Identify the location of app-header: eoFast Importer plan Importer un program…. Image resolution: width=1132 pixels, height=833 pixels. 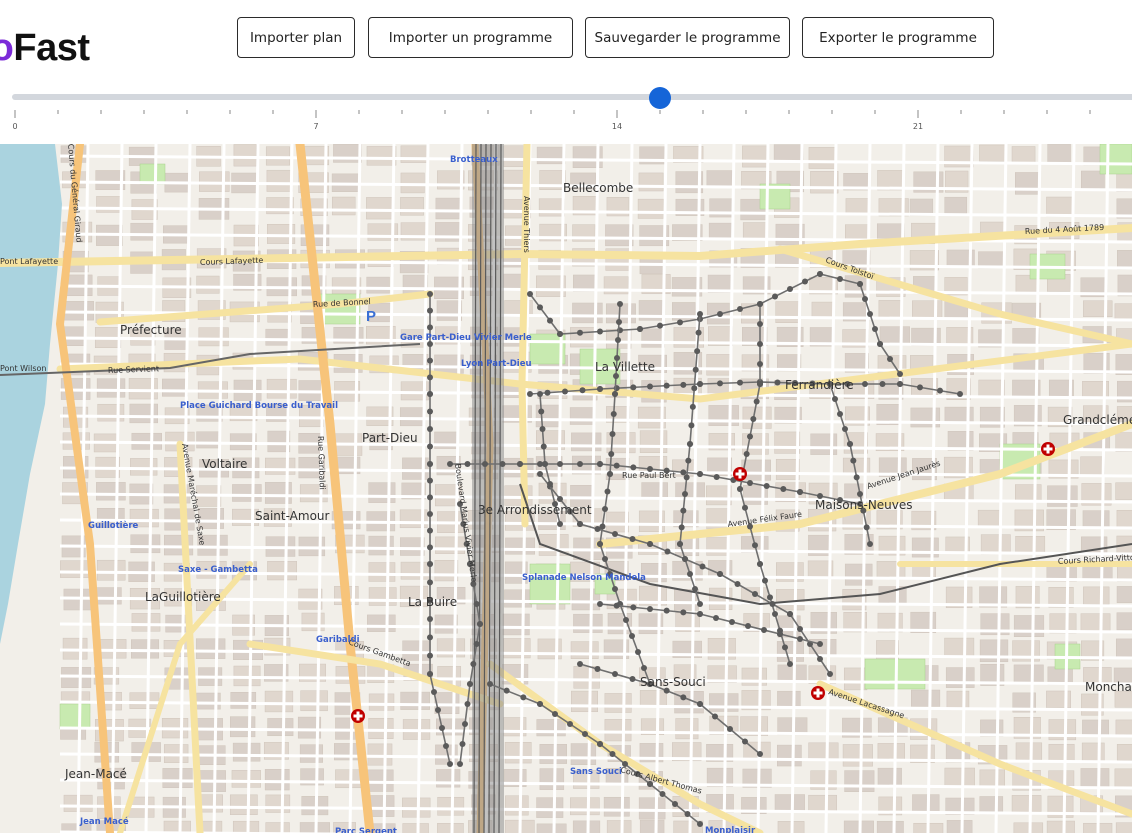
(566, 40).